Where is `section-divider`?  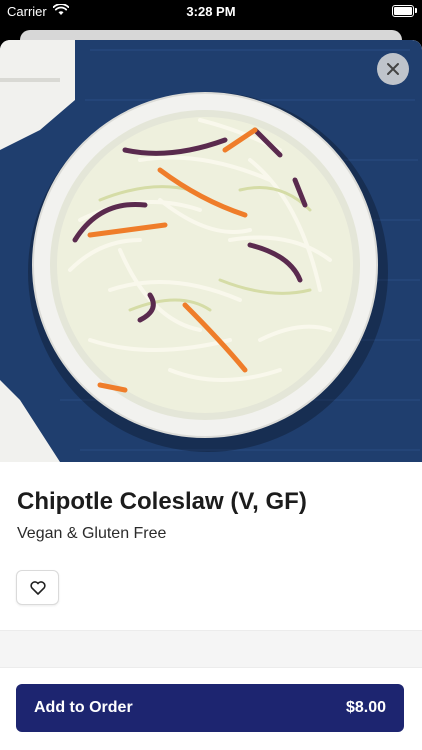
section-divider is located at coordinates (211, 649).